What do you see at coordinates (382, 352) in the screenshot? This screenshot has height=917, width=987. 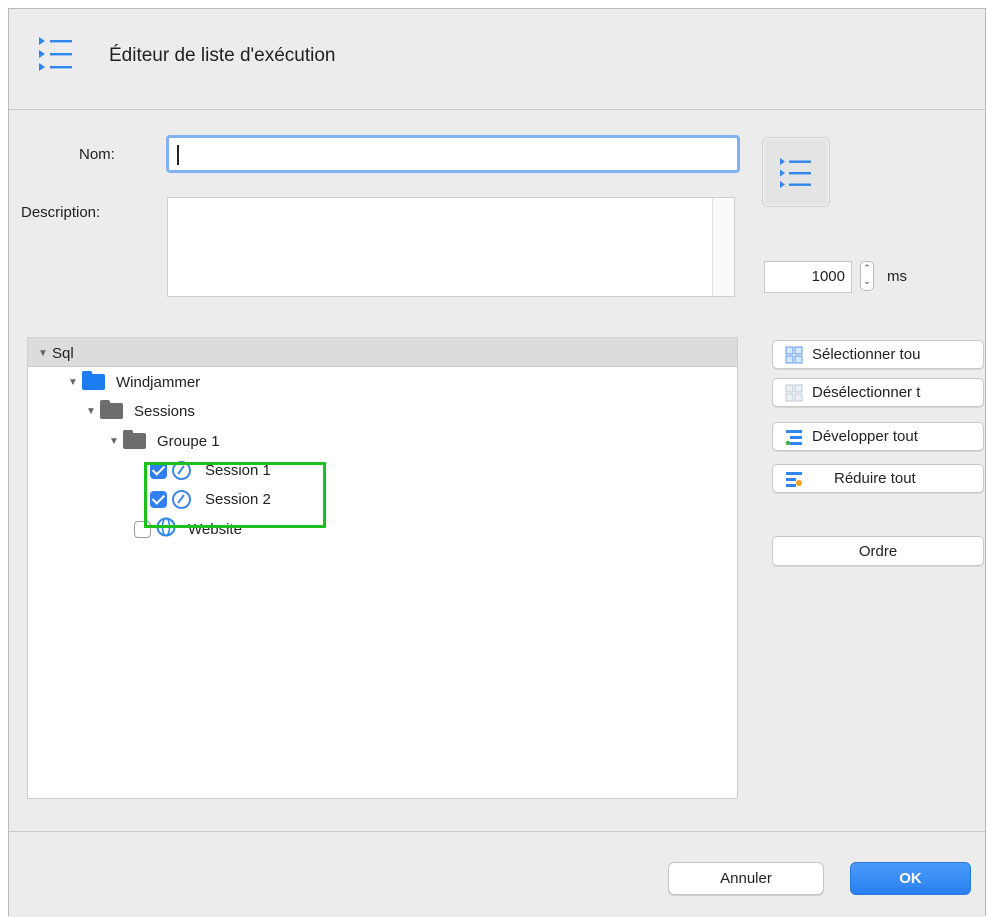 I see `tree-root-row` at bounding box center [382, 352].